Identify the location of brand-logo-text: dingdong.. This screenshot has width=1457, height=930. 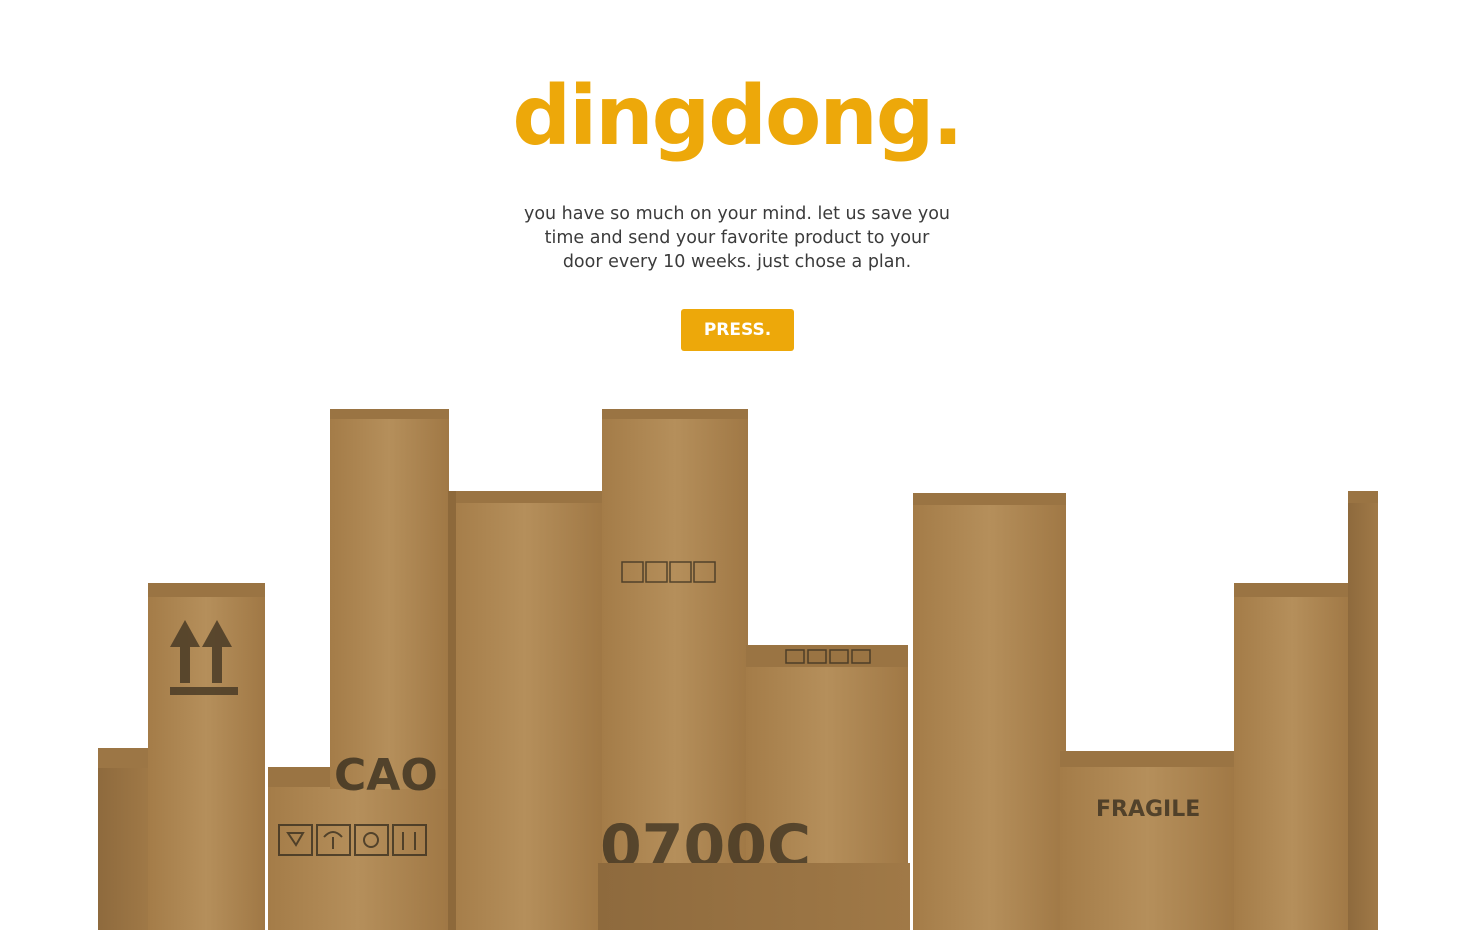
(737, 116).